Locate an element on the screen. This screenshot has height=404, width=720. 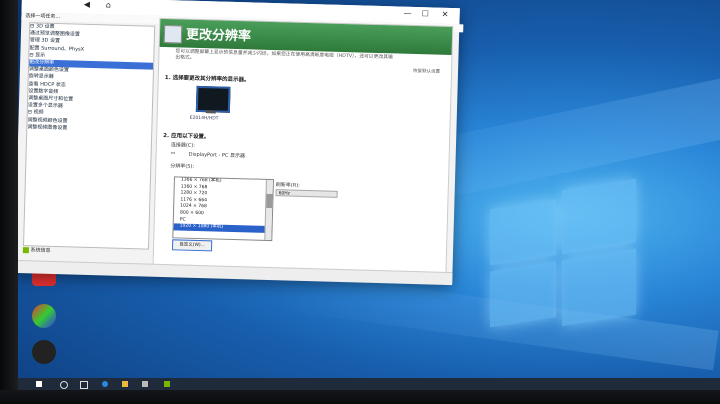
refresh-rate-select: 60Hz is located at coordinates (306, 193).